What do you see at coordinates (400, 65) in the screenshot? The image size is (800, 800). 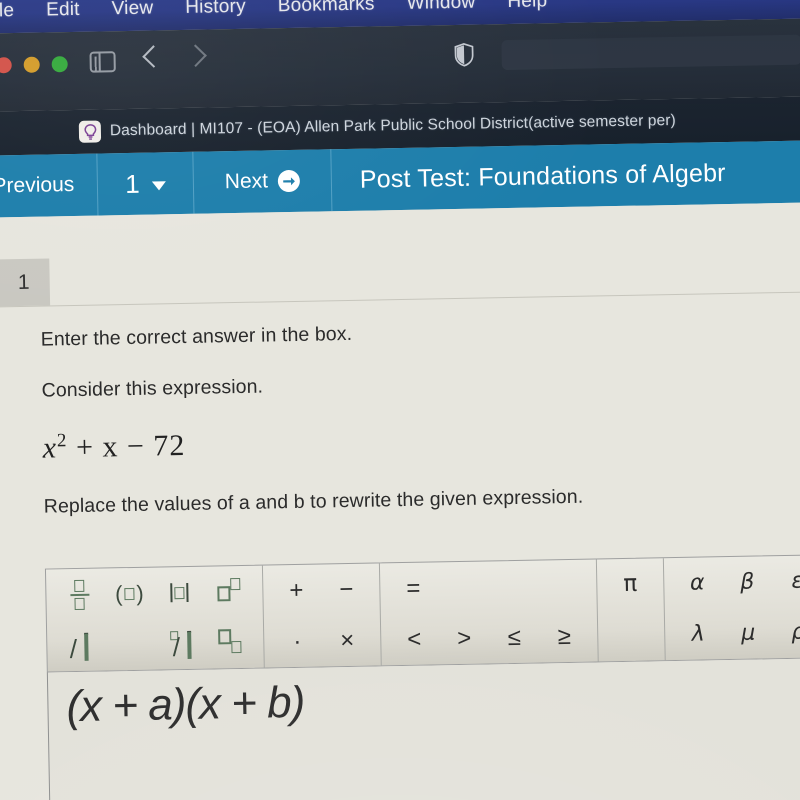 I see `browser-toolbar` at bounding box center [400, 65].